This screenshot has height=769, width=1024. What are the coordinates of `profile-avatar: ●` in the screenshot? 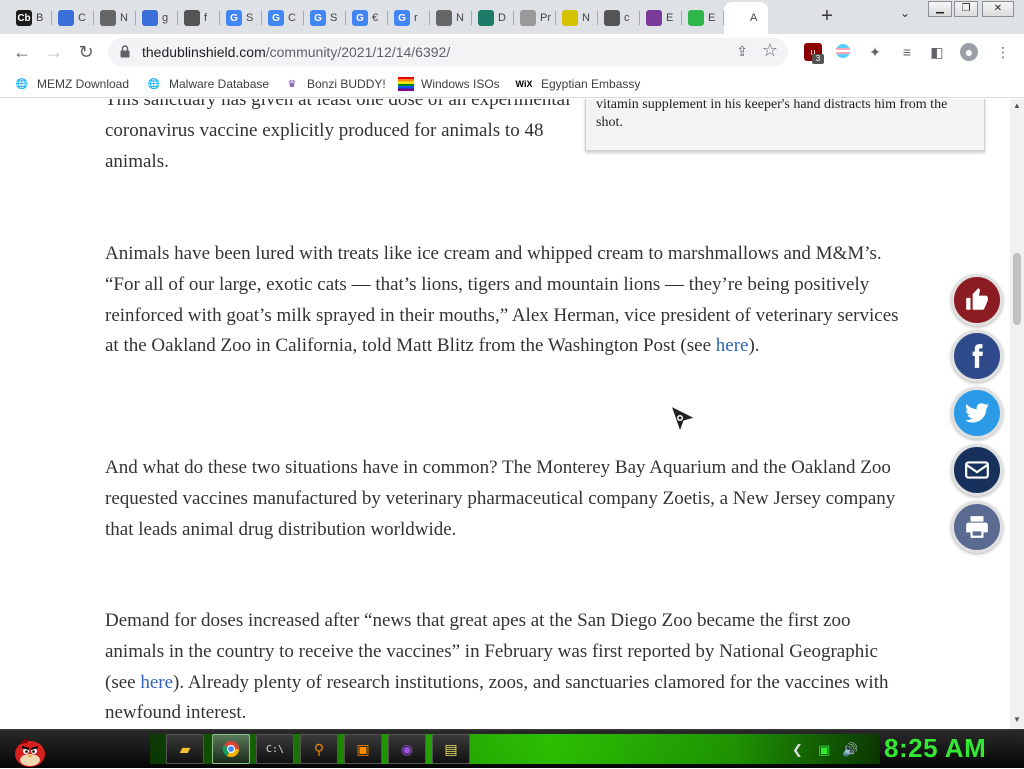 It's located at (969, 52).